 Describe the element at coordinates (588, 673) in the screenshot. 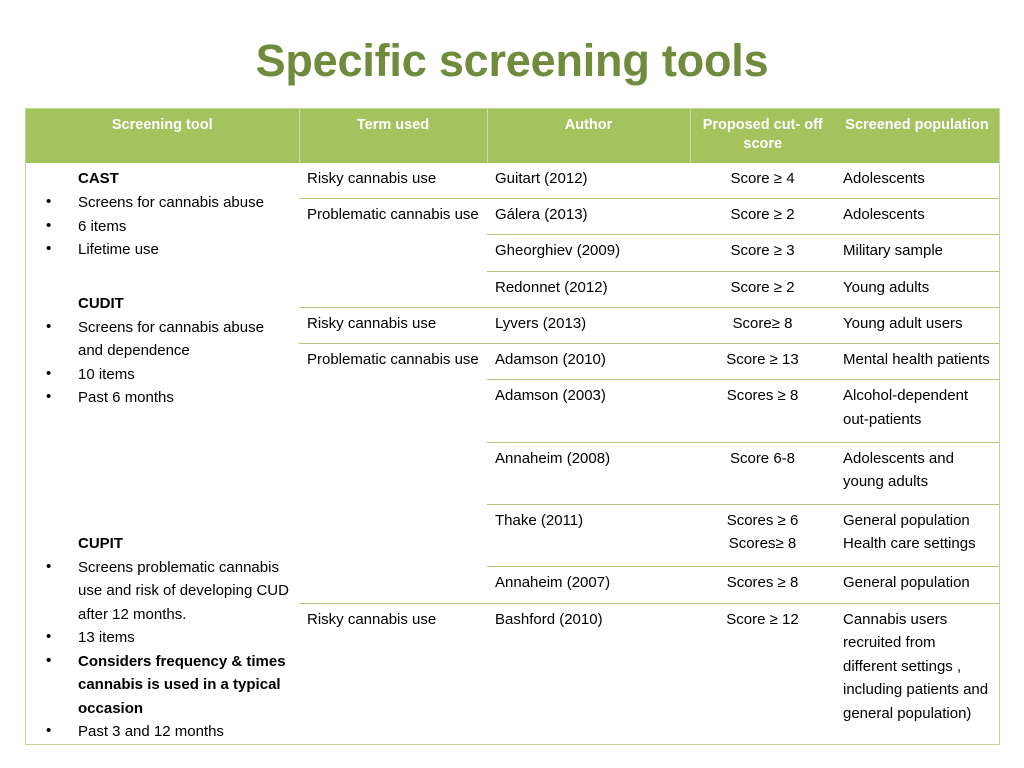

I see `author-cell: Bashford (2010)` at that location.